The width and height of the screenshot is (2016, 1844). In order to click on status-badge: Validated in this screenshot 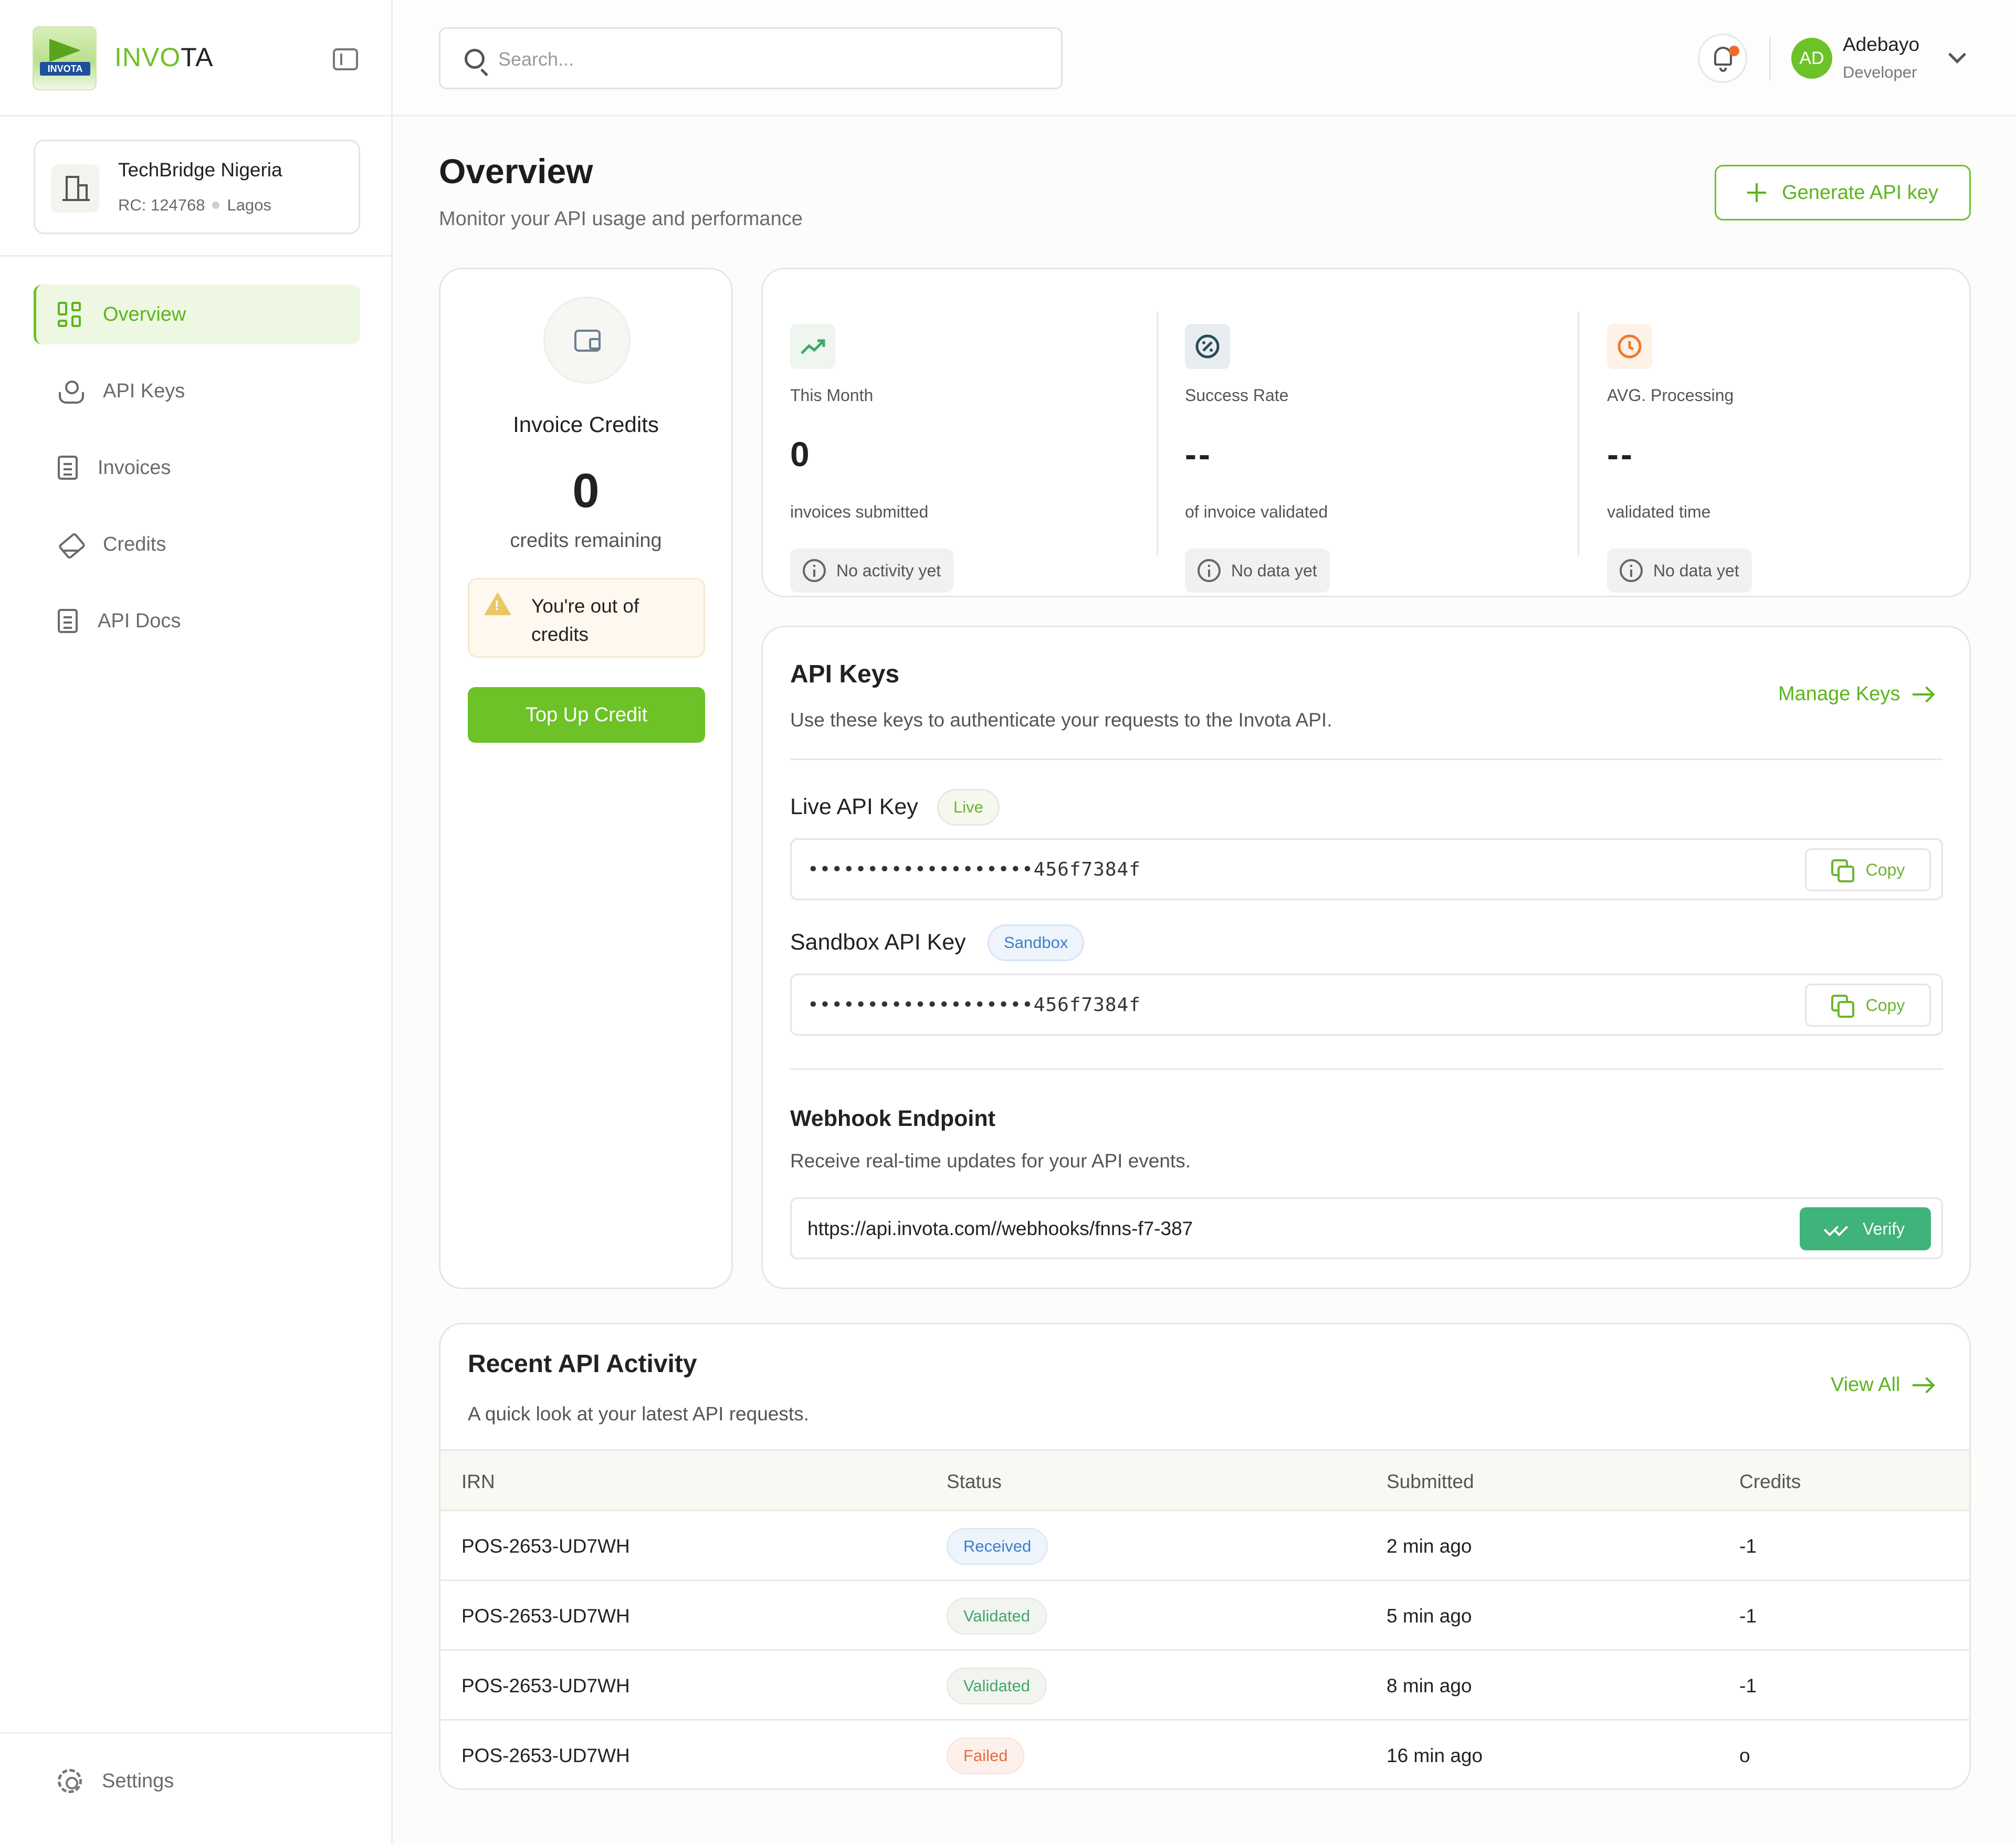, I will do `click(997, 1616)`.